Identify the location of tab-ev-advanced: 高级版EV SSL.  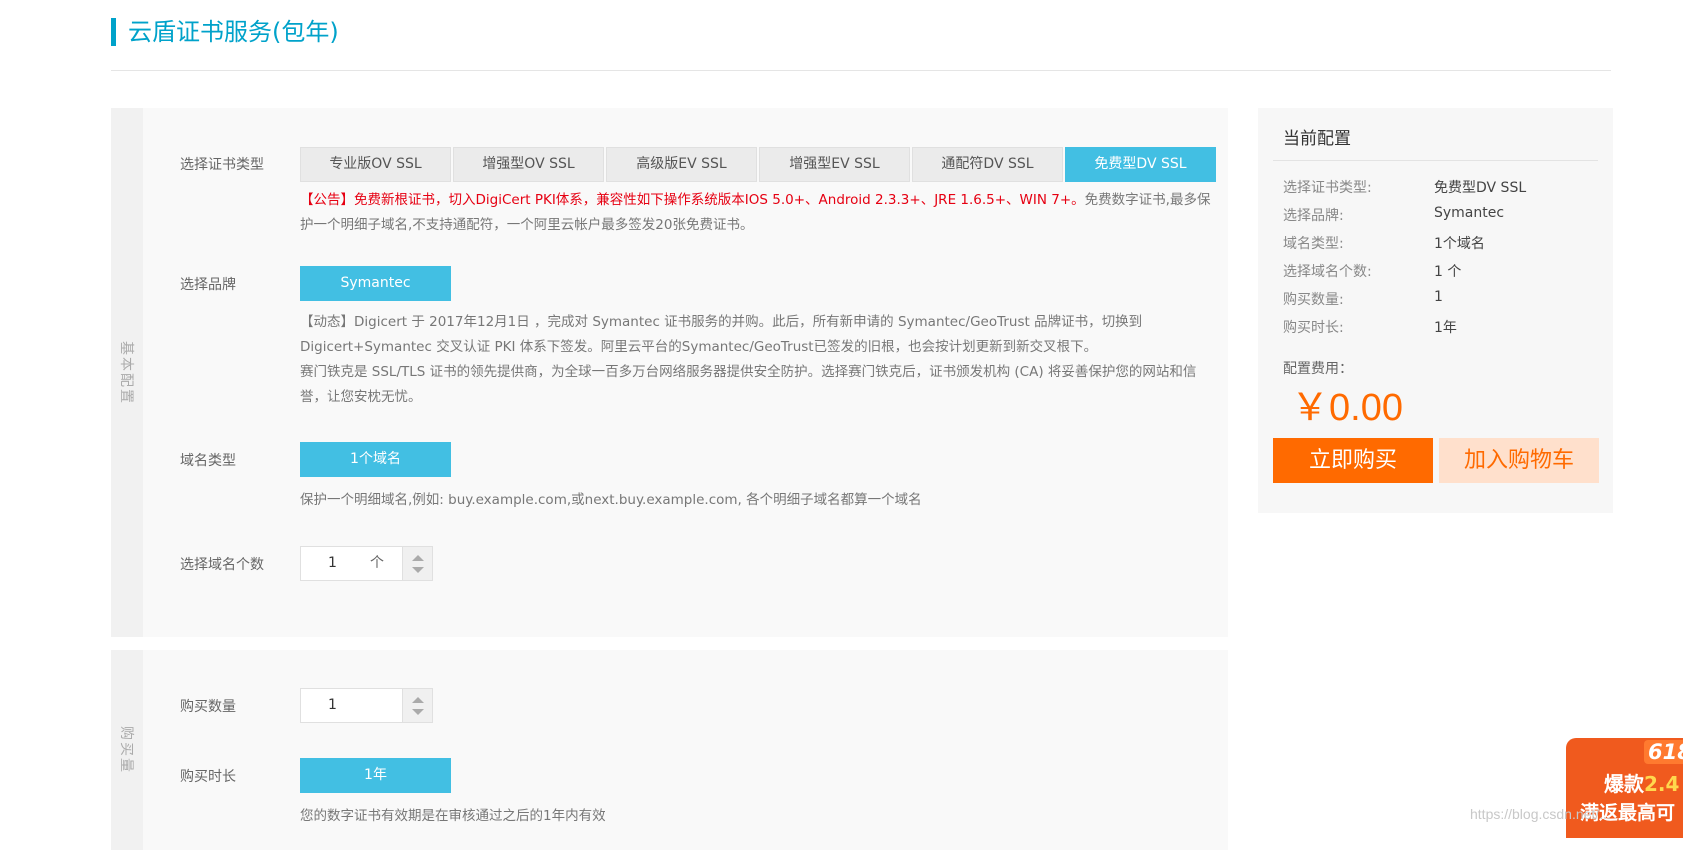
(681, 164).